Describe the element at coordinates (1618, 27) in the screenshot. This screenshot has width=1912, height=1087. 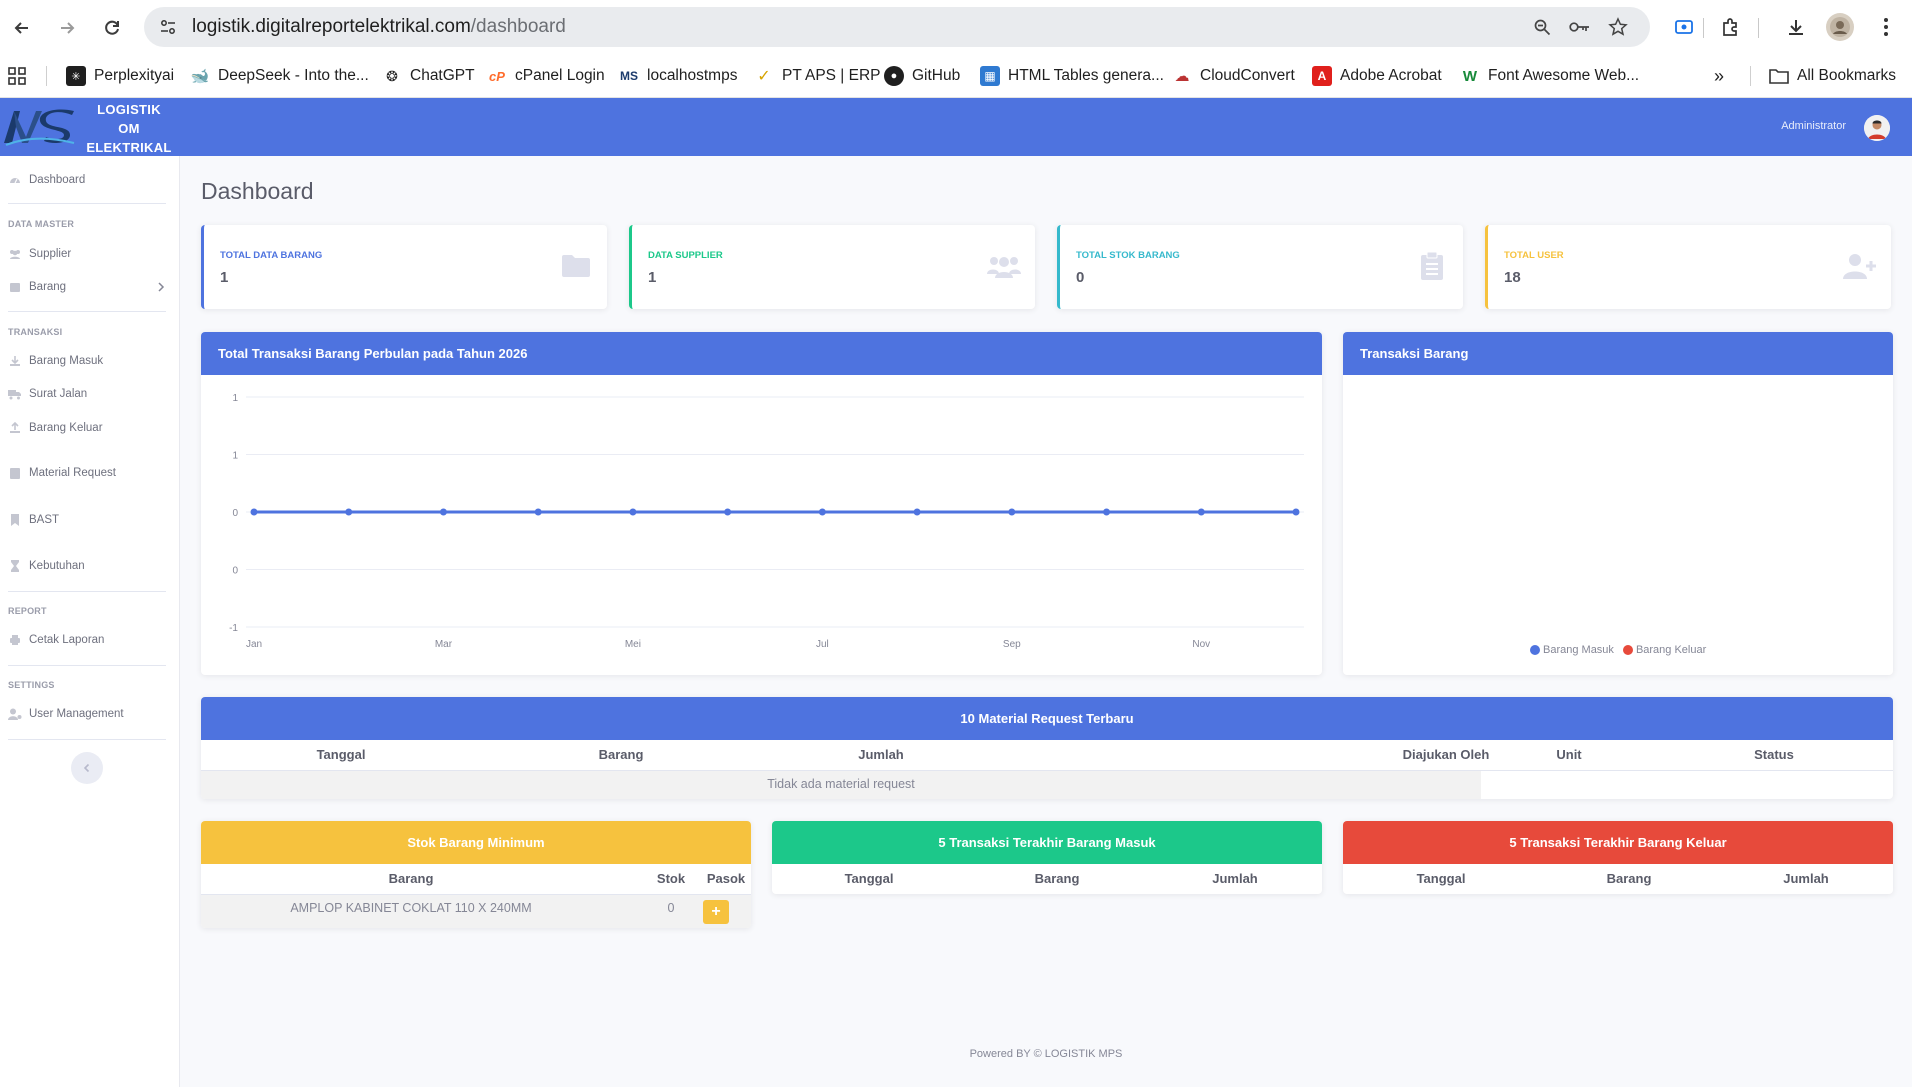
I see `star-icon` at that location.